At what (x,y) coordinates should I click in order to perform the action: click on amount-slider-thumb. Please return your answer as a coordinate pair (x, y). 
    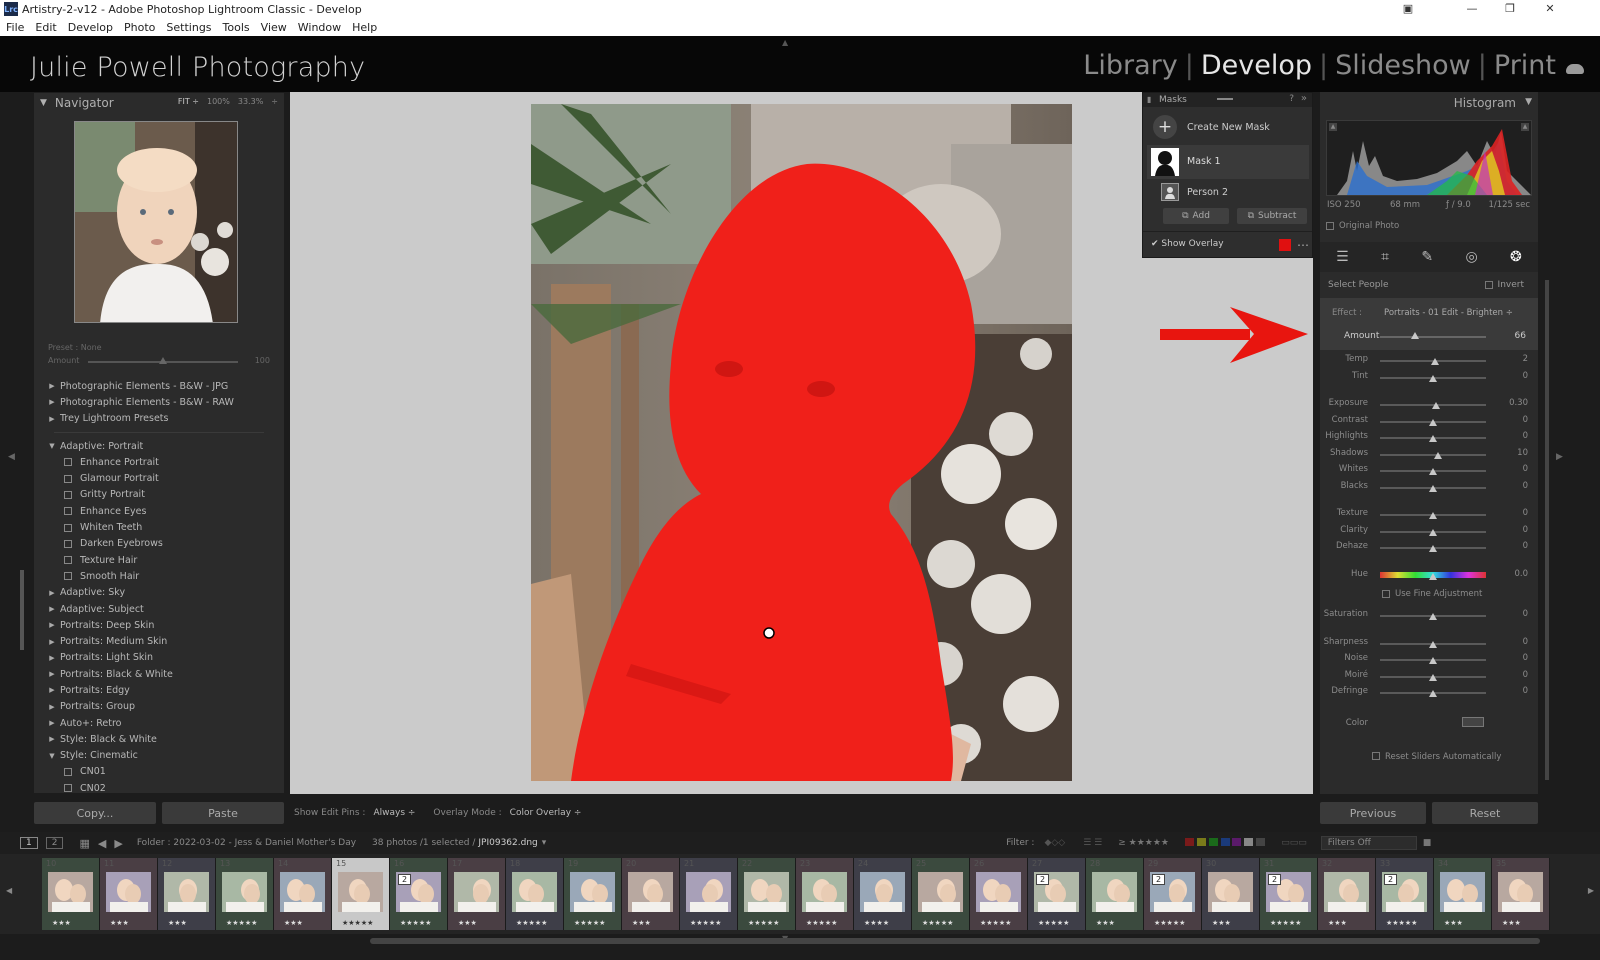
    Looking at the image, I should click on (1414, 335).